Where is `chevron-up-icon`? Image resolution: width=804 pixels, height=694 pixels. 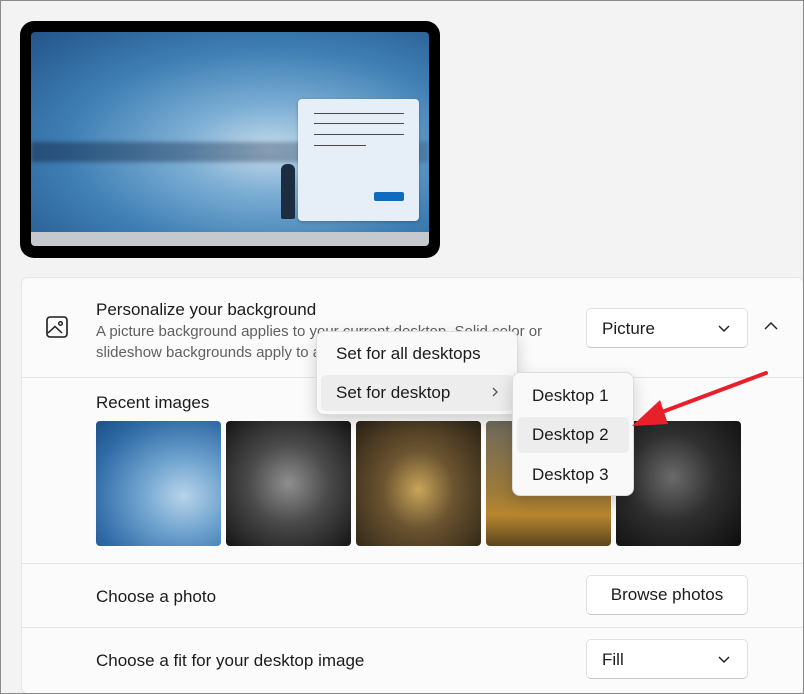
chevron-up-icon is located at coordinates (771, 326).